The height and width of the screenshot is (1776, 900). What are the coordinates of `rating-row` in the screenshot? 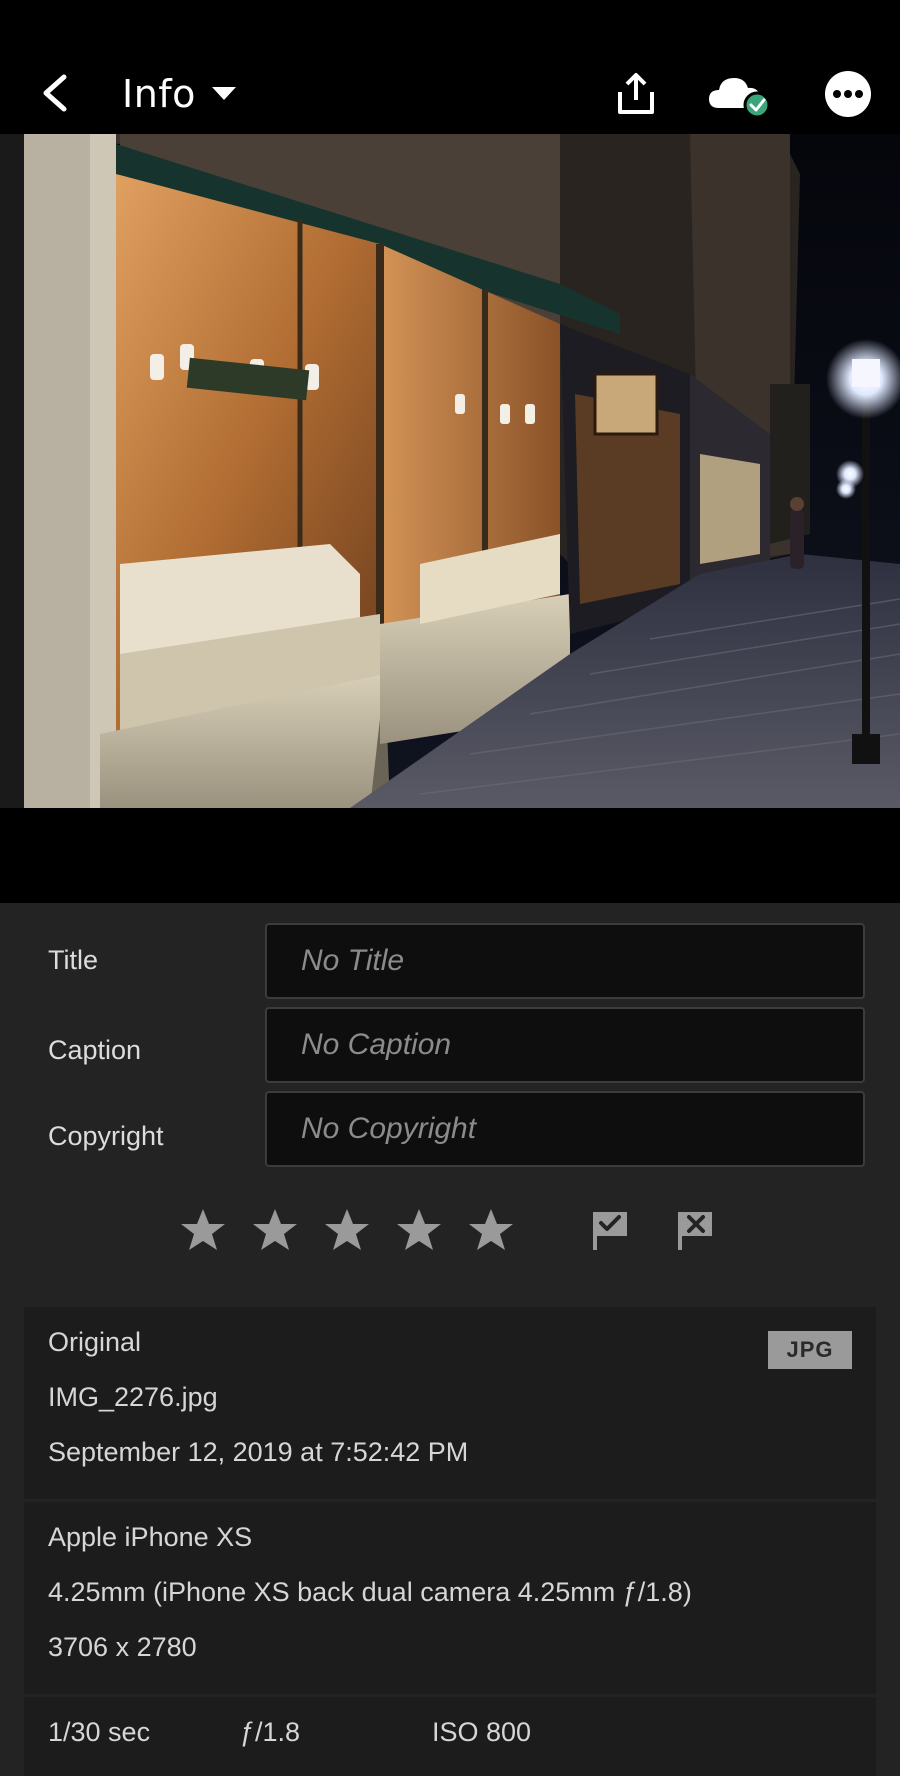 It's located at (450, 1240).